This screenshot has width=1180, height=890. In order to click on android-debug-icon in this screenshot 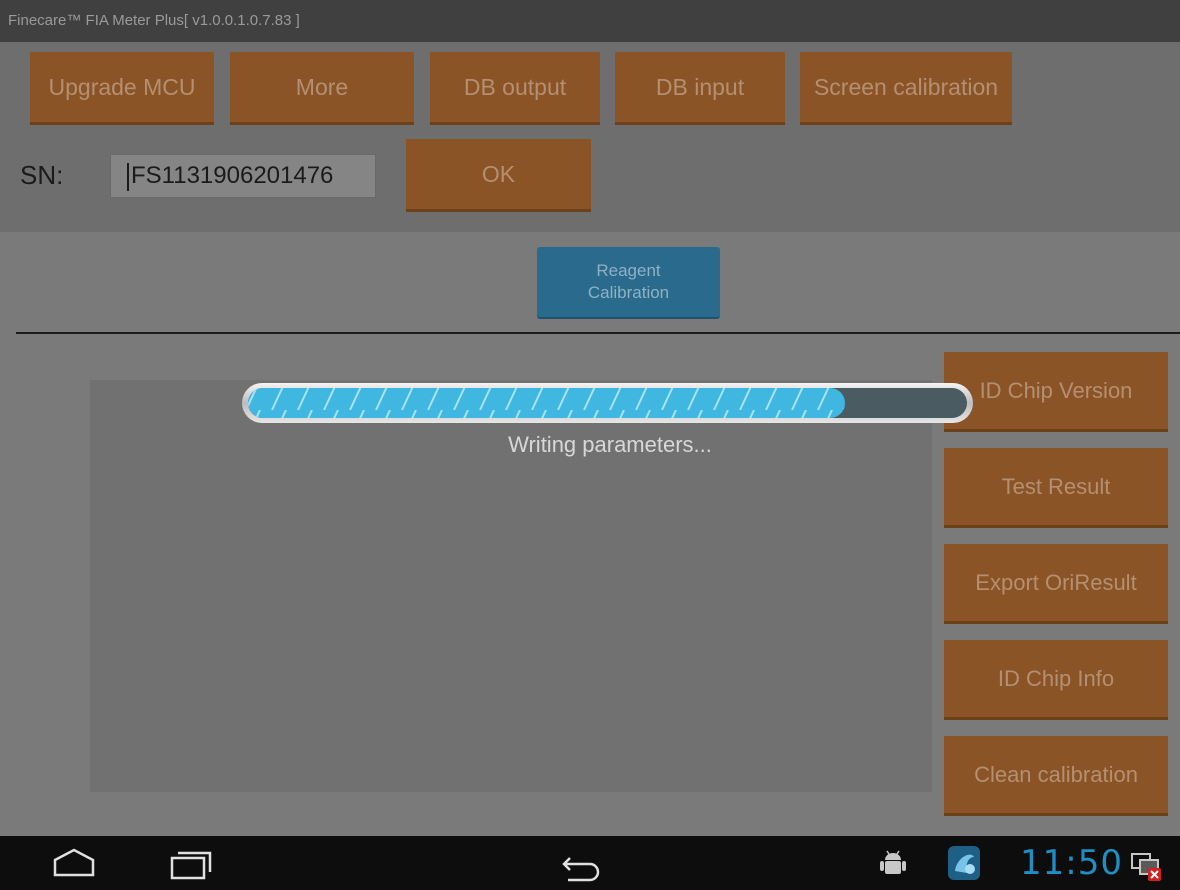, I will do `click(893, 862)`.